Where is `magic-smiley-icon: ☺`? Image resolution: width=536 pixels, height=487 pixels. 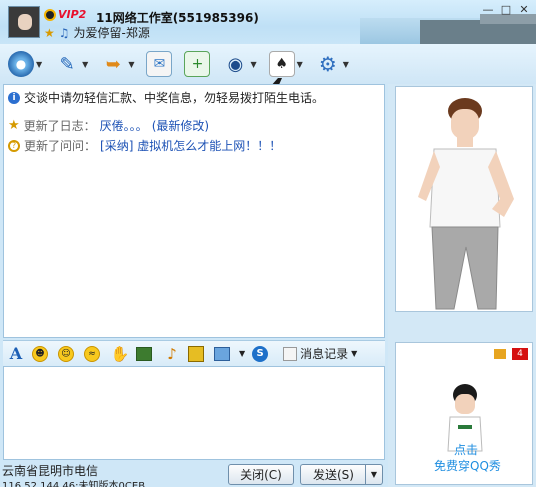 magic-smiley-icon: ☺ is located at coordinates (66, 353).